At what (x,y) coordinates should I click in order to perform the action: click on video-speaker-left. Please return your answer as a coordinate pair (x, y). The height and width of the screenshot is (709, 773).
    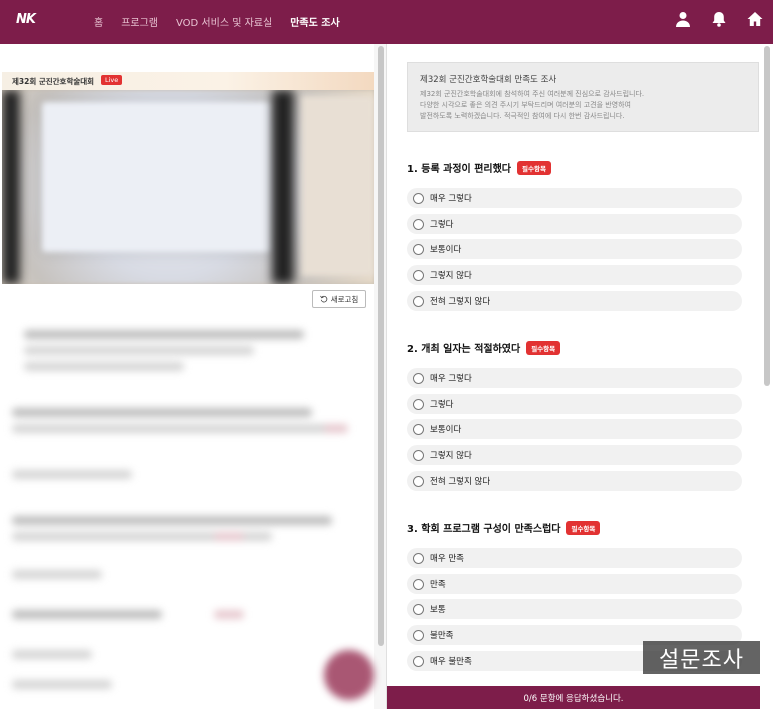
    Looking at the image, I should click on (11, 187).